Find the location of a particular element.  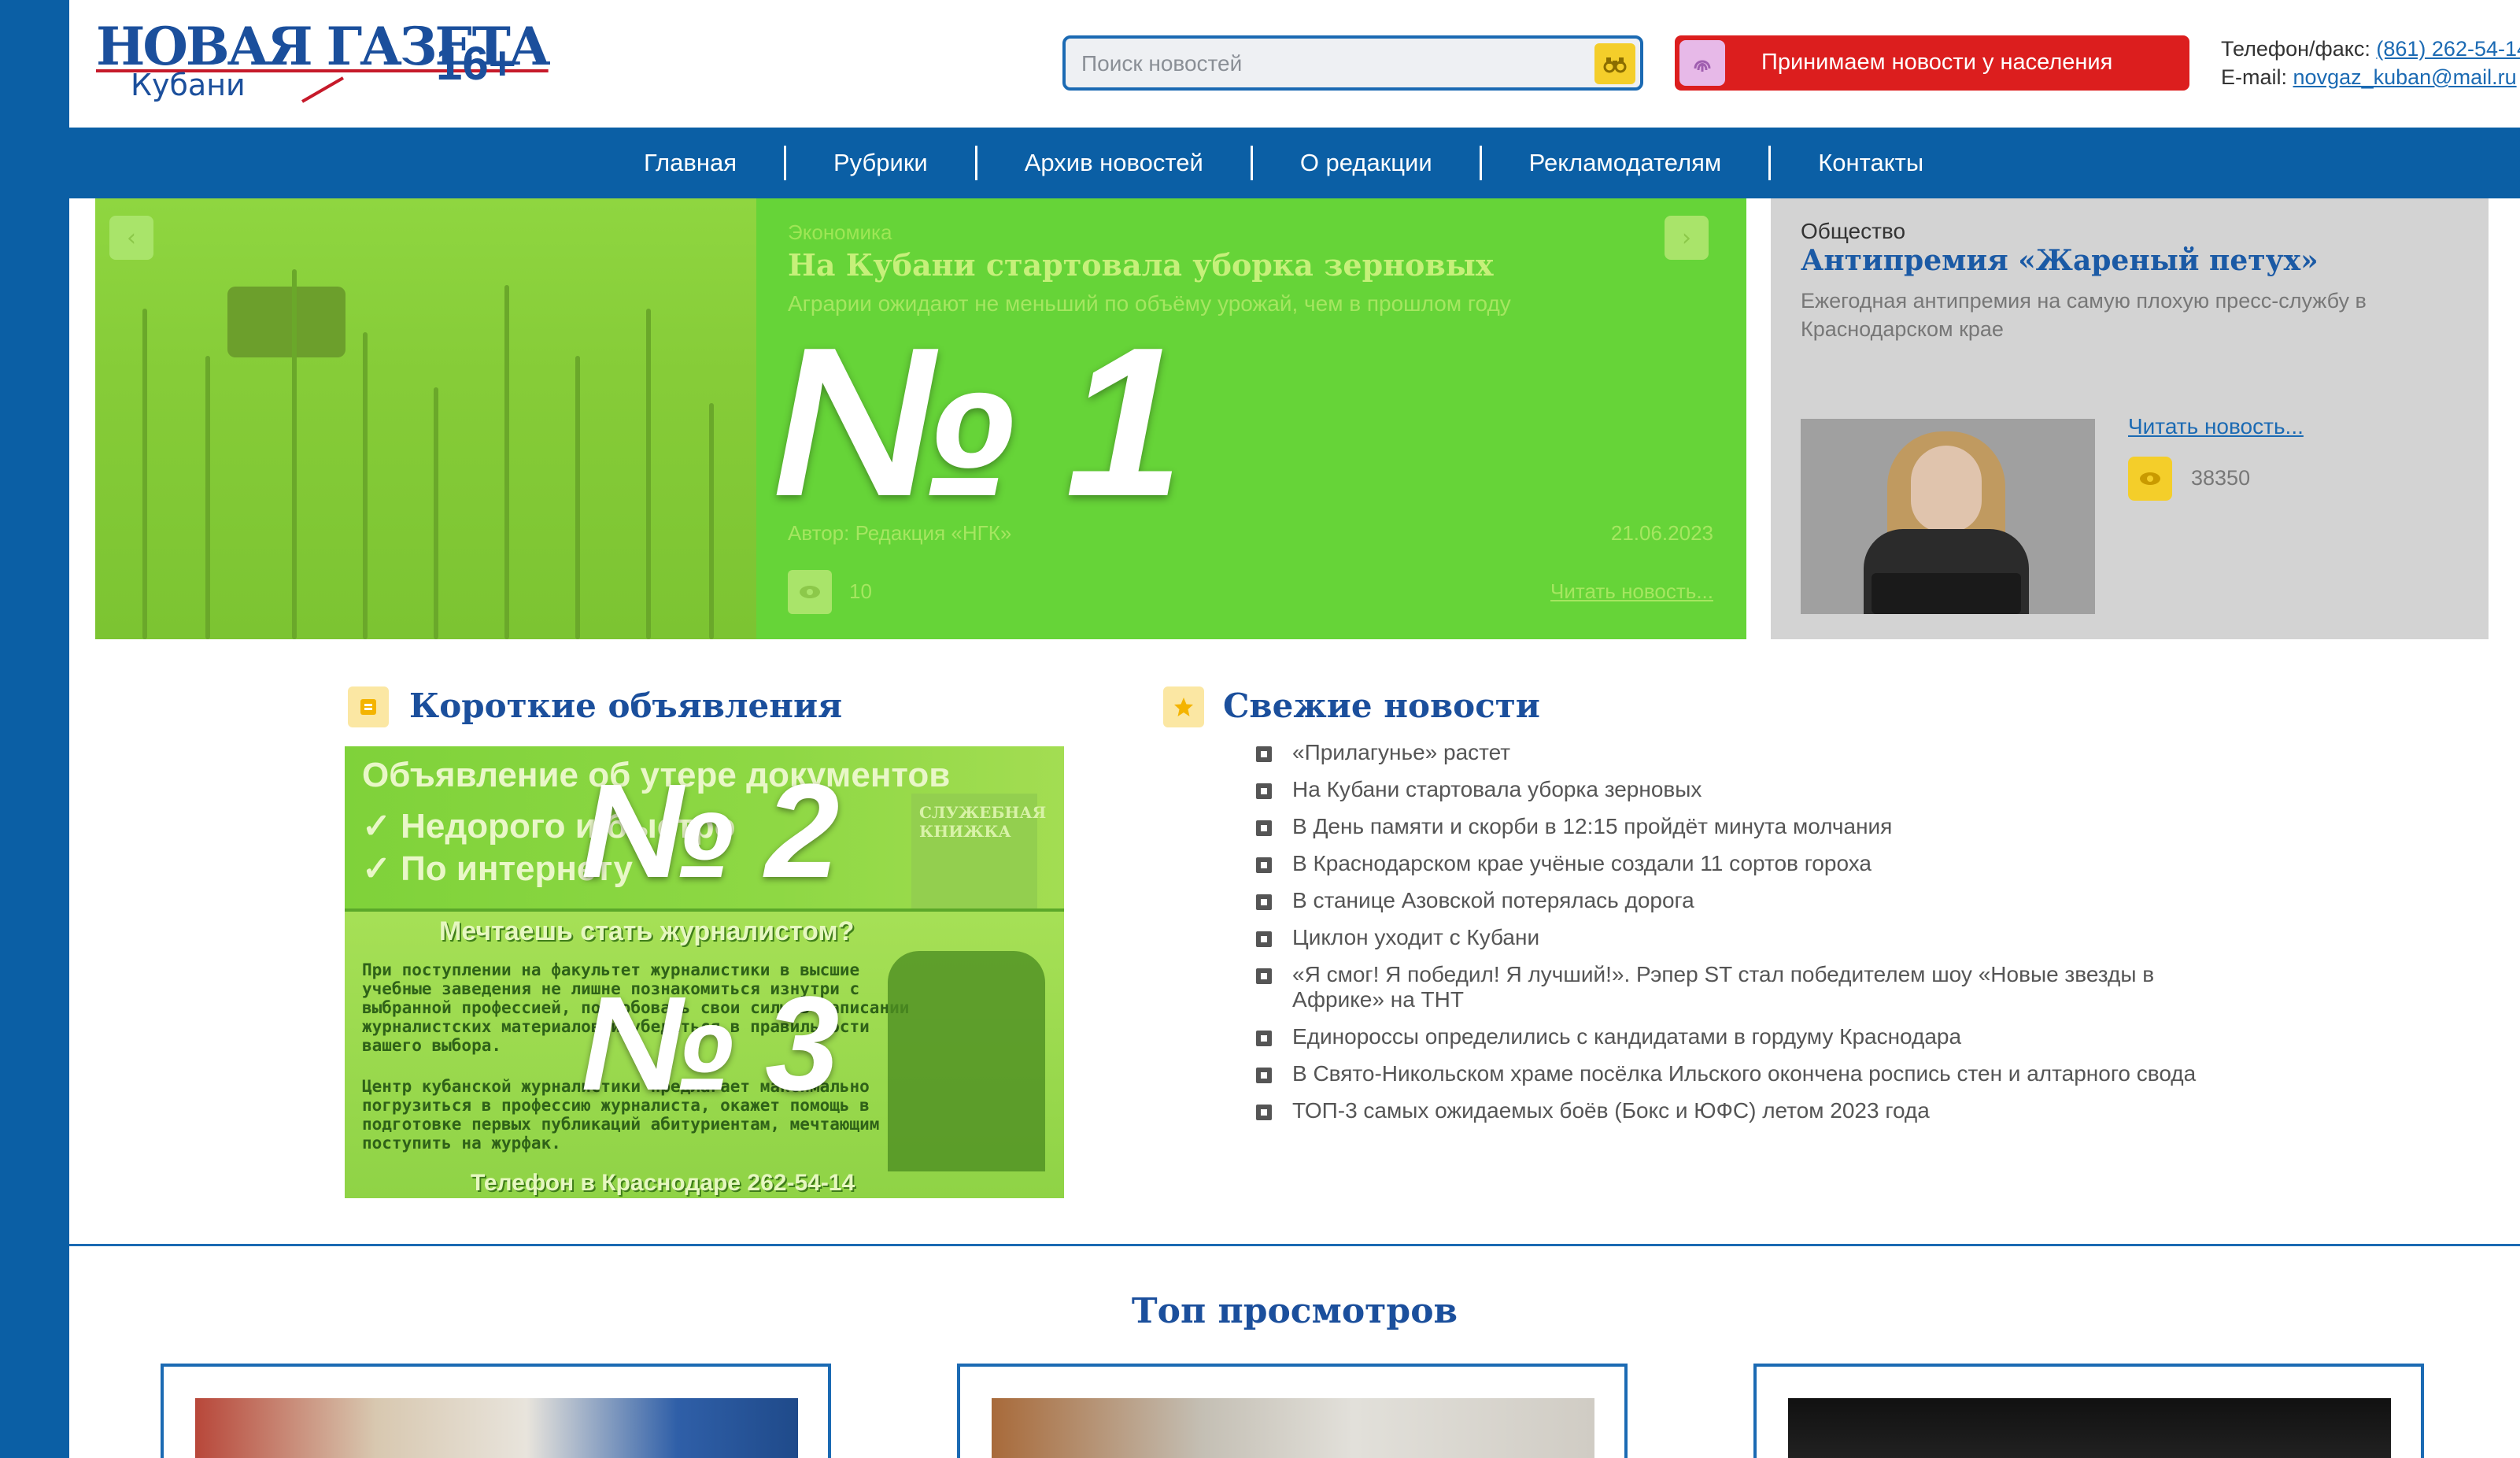

binoculars-icon is located at coordinates (1615, 65).